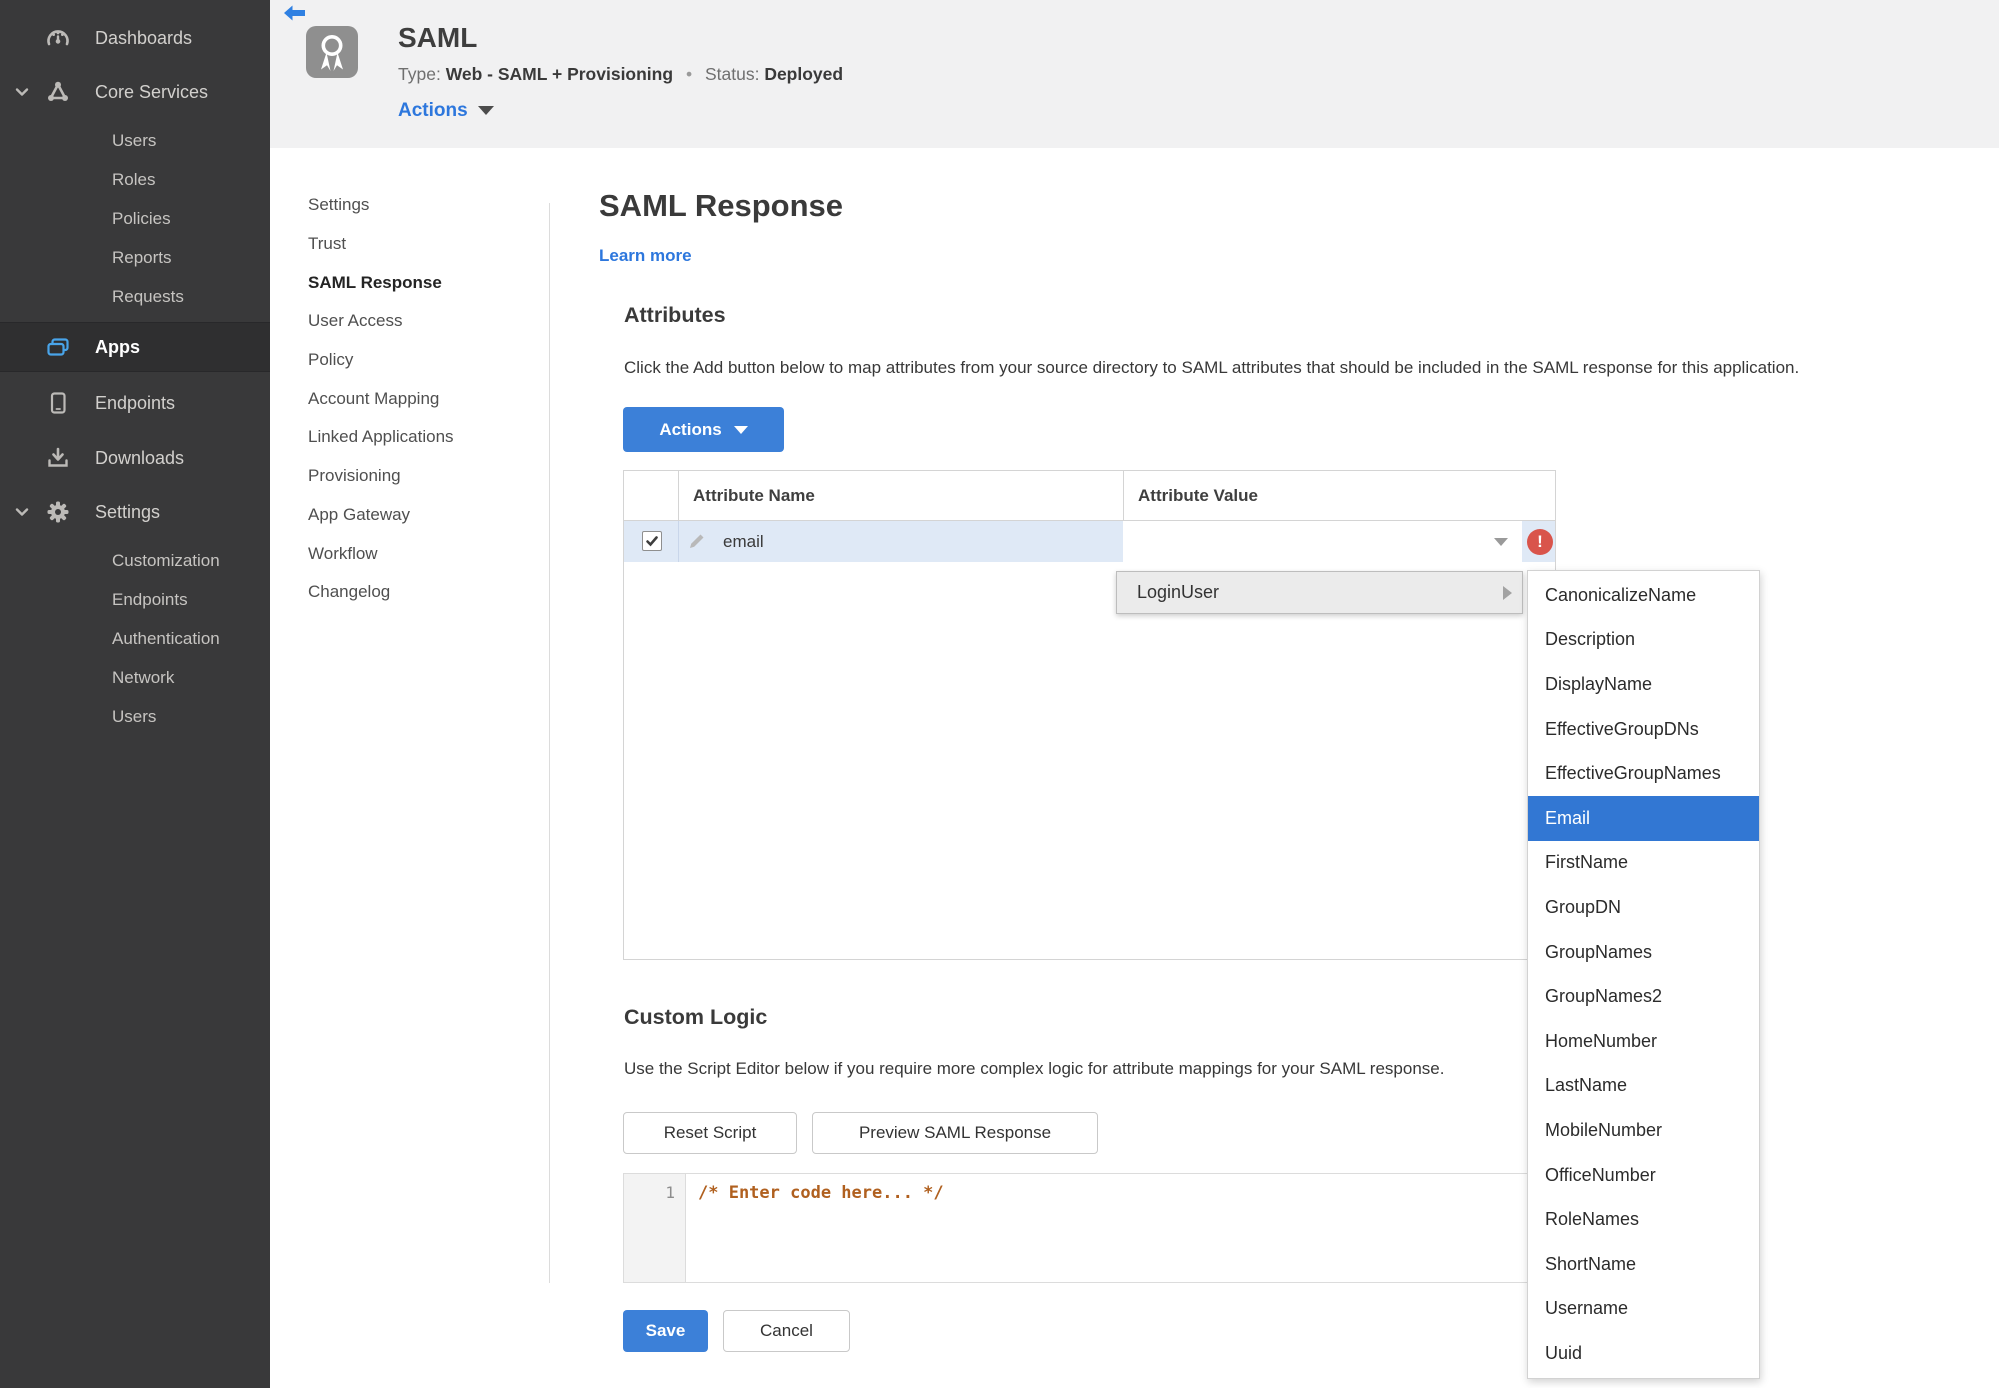 This screenshot has height=1388, width=1999. I want to click on caret-right-icon, so click(1507, 592).